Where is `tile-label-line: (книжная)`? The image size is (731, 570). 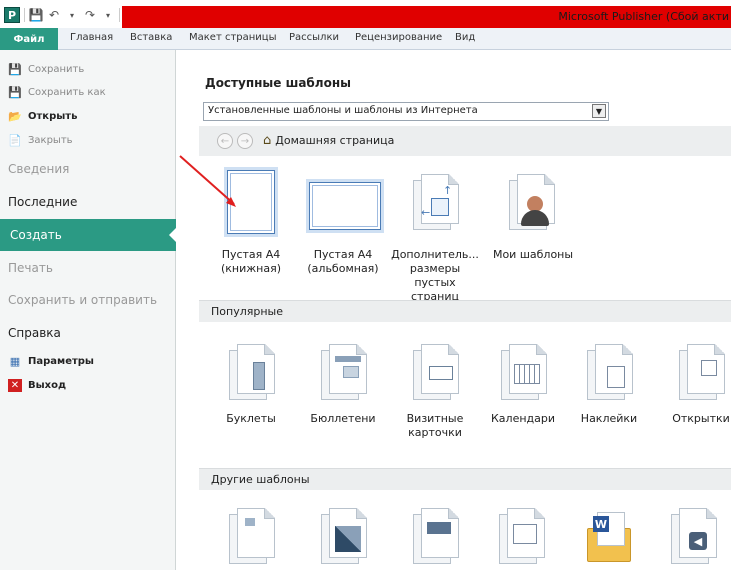 tile-label-line: (книжная) is located at coordinates (251, 268).